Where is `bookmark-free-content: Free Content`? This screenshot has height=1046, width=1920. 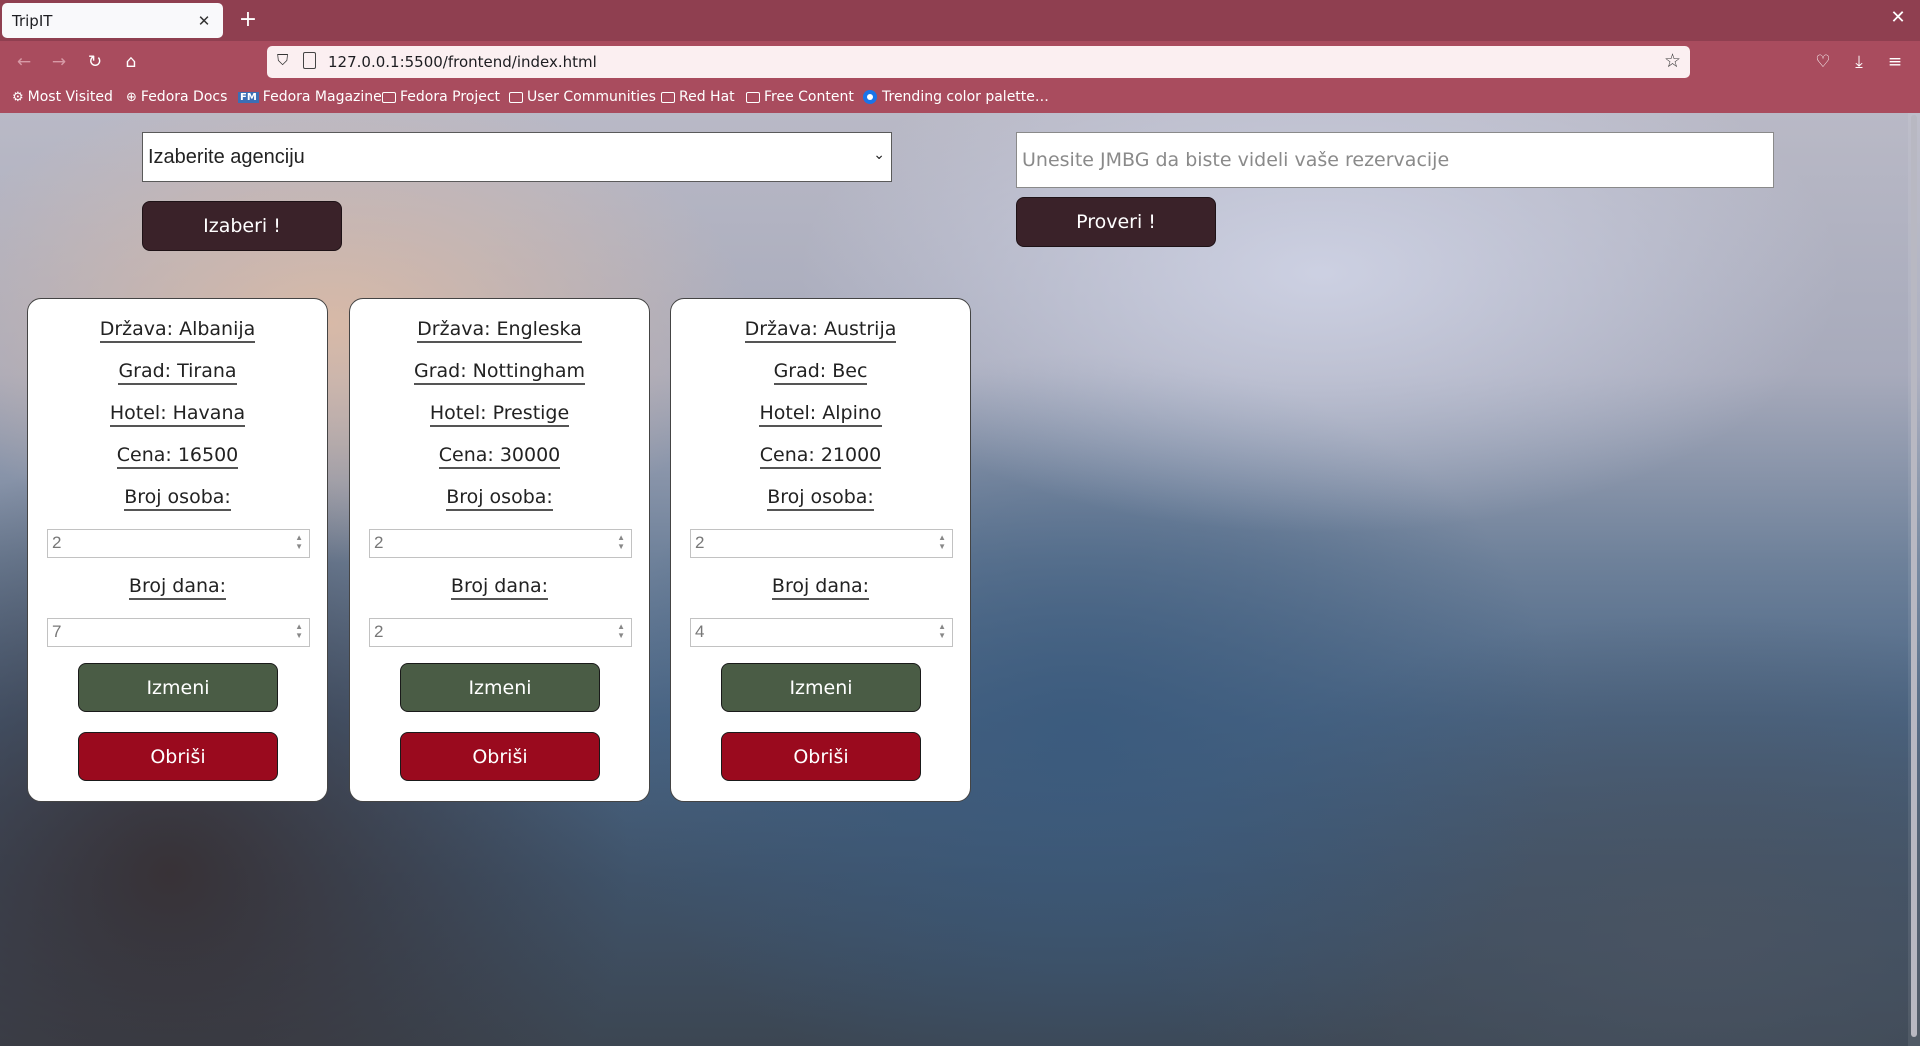 bookmark-free-content: Free Content is located at coordinates (800, 97).